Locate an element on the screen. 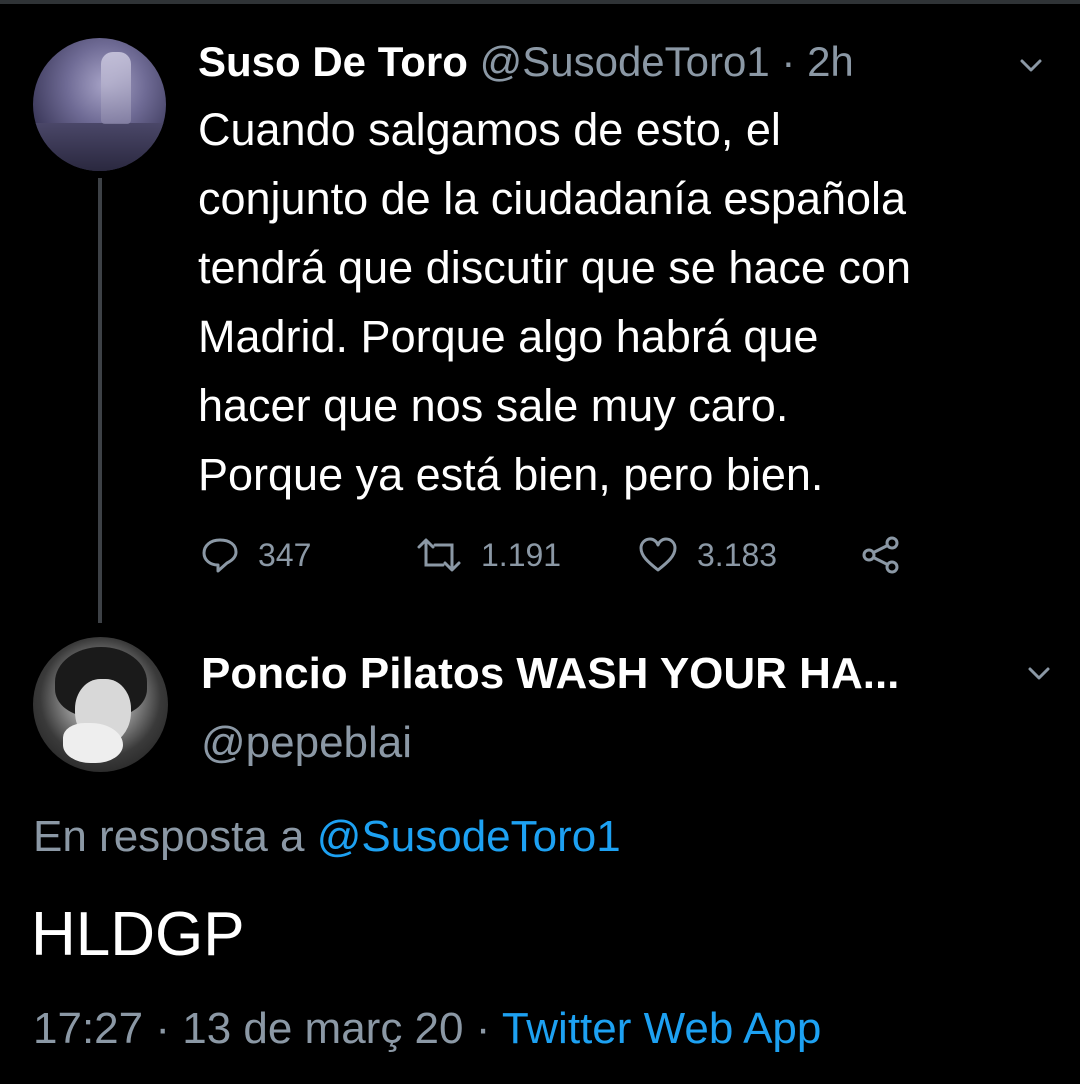  reply-button: 347 is located at coordinates (255, 555).